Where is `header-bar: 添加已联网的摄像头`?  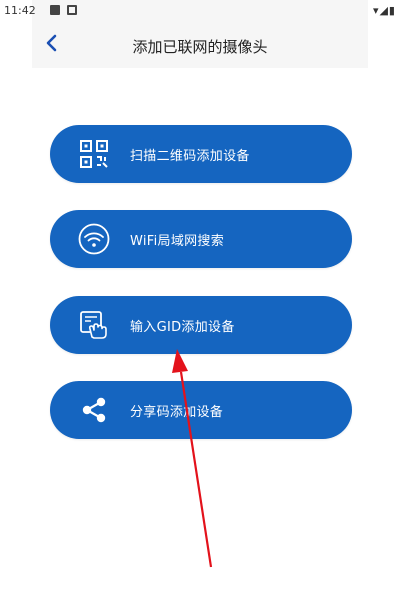 header-bar: 添加已联网的摄像头 is located at coordinates (200, 45).